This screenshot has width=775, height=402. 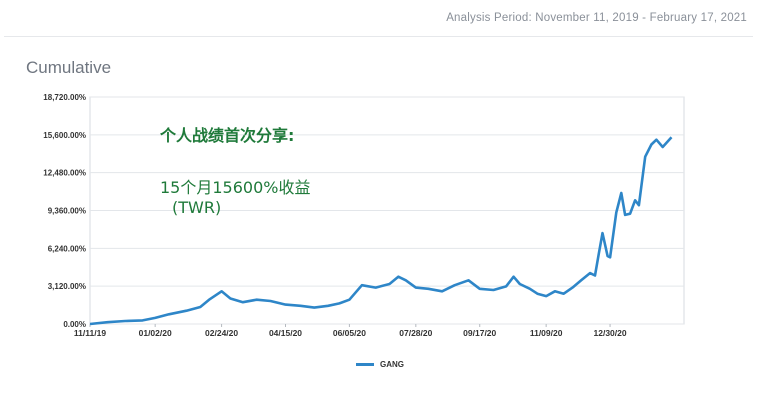 I want to click on annotation-title: 个人战绩首次分享:, so click(x=227, y=135).